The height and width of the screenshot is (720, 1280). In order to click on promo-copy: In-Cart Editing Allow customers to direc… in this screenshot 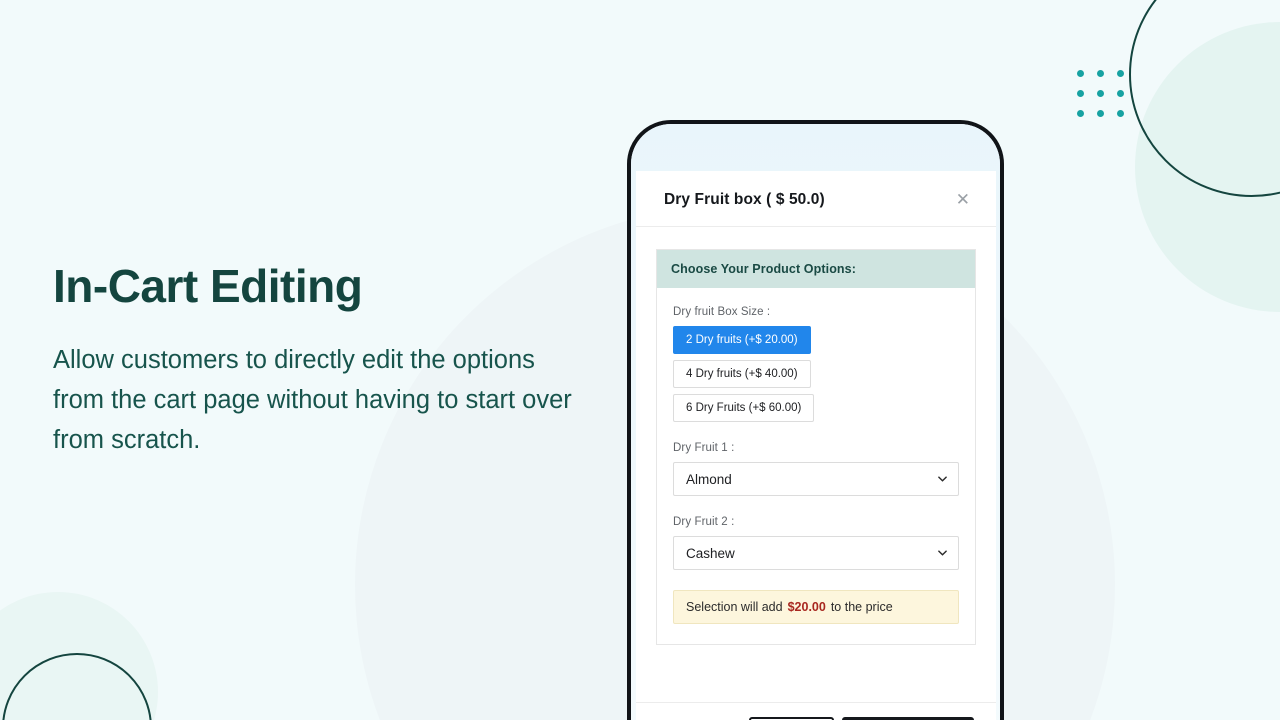, I will do `click(313, 360)`.